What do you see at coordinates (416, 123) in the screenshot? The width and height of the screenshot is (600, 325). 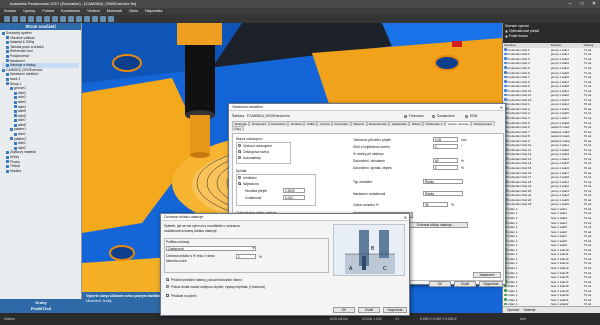 I see `properties-tab: Hlavní` at bounding box center [416, 123].